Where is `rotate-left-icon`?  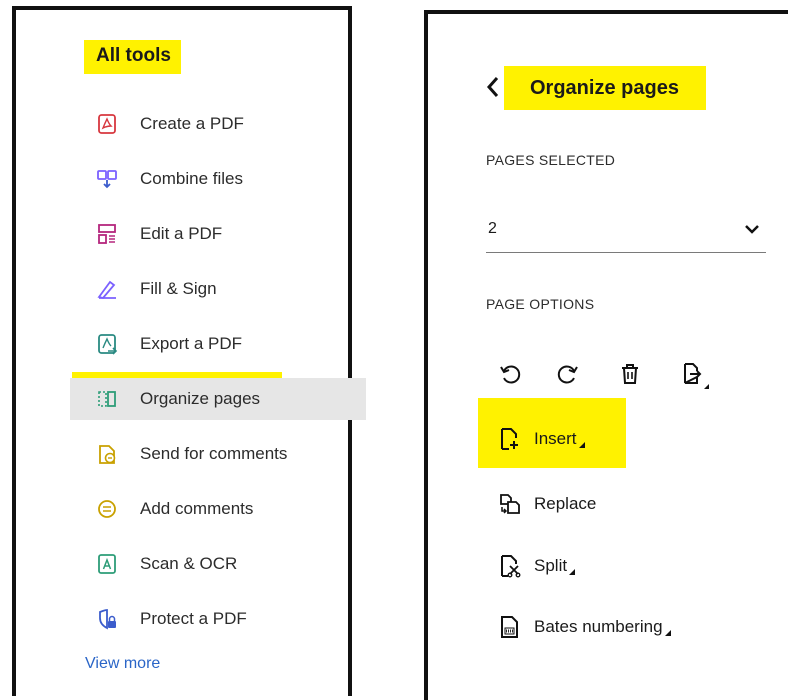 rotate-left-icon is located at coordinates (510, 374).